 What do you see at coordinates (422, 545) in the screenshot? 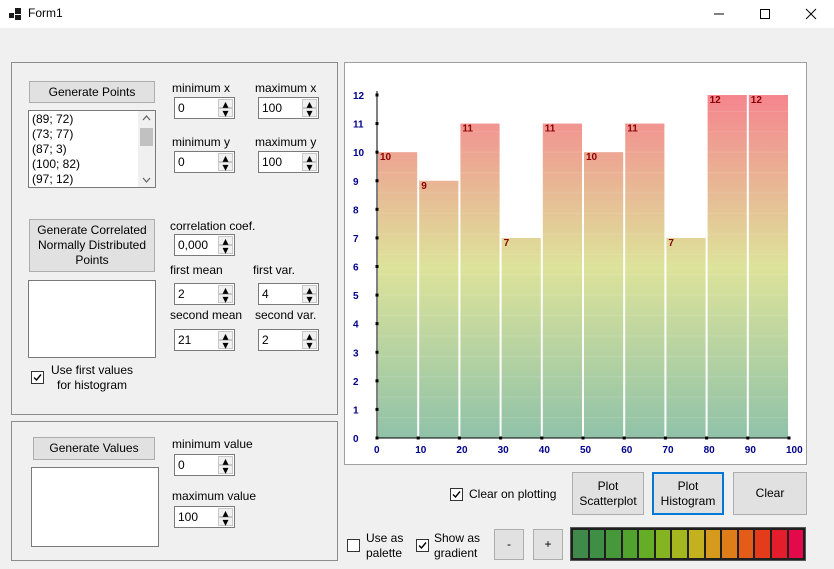
I see `show-as-gradient-checkbox` at bounding box center [422, 545].